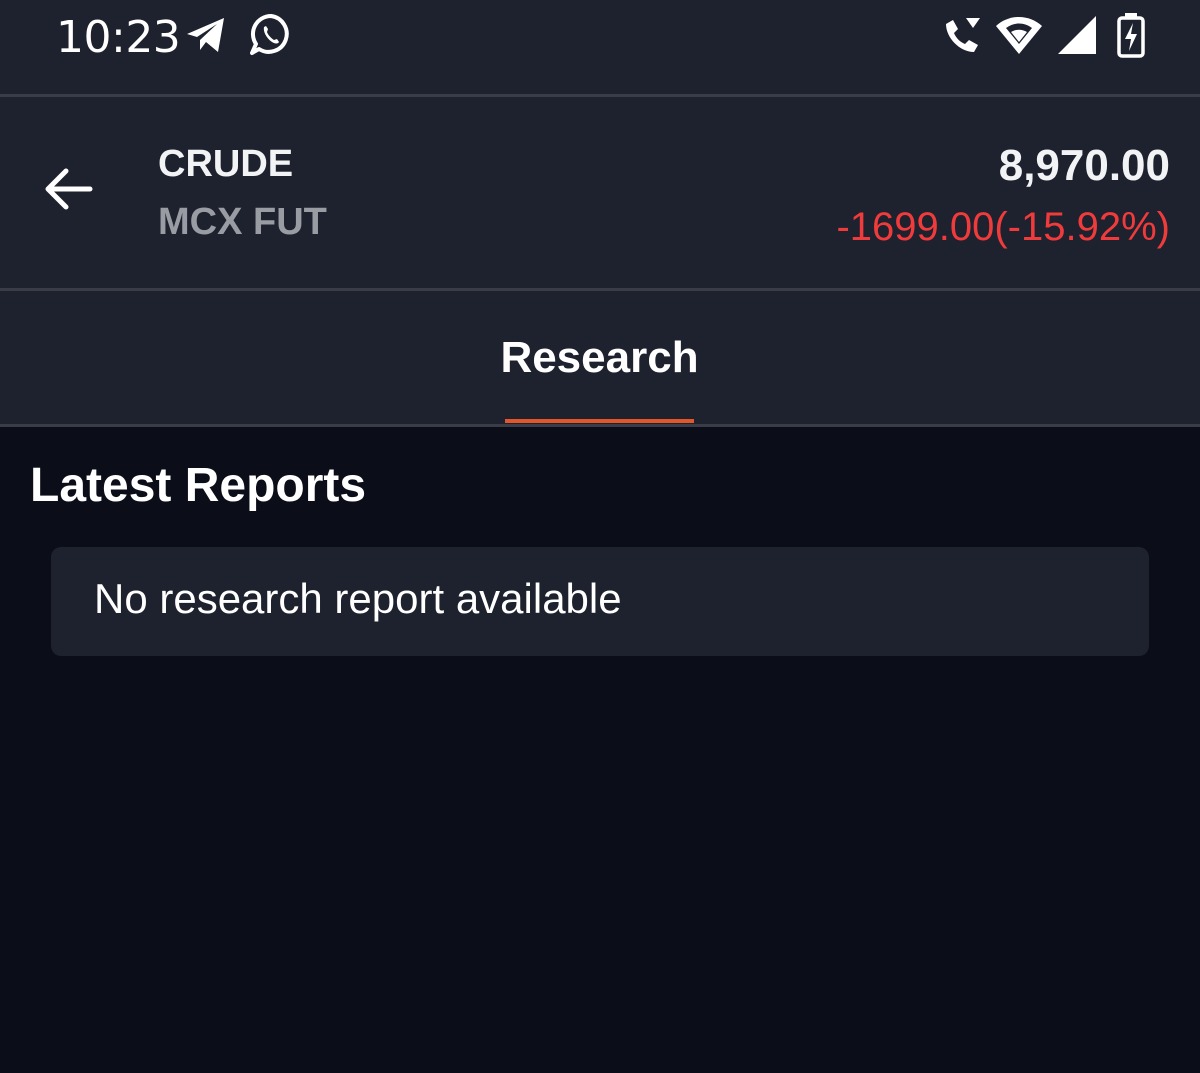 The height and width of the screenshot is (1073, 1200). I want to click on last-price: 8,970.00, so click(1084, 165).